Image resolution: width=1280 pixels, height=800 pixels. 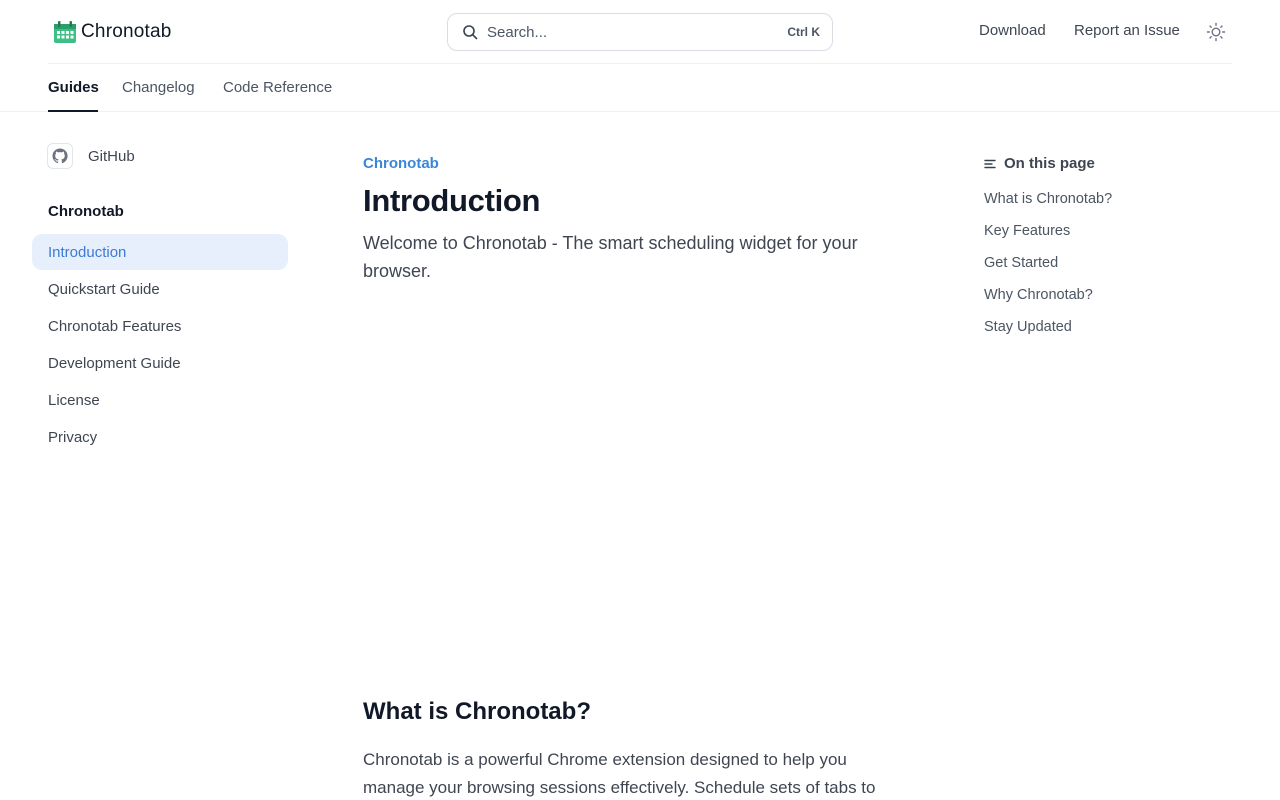 What do you see at coordinates (158, 87) in the screenshot?
I see `tab-changelog: Changelog` at bounding box center [158, 87].